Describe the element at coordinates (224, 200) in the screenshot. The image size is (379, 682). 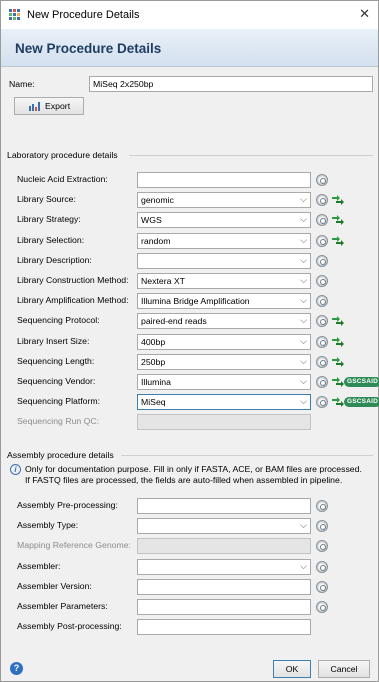
I see `dropdown-field: genomic ⌵` at that location.